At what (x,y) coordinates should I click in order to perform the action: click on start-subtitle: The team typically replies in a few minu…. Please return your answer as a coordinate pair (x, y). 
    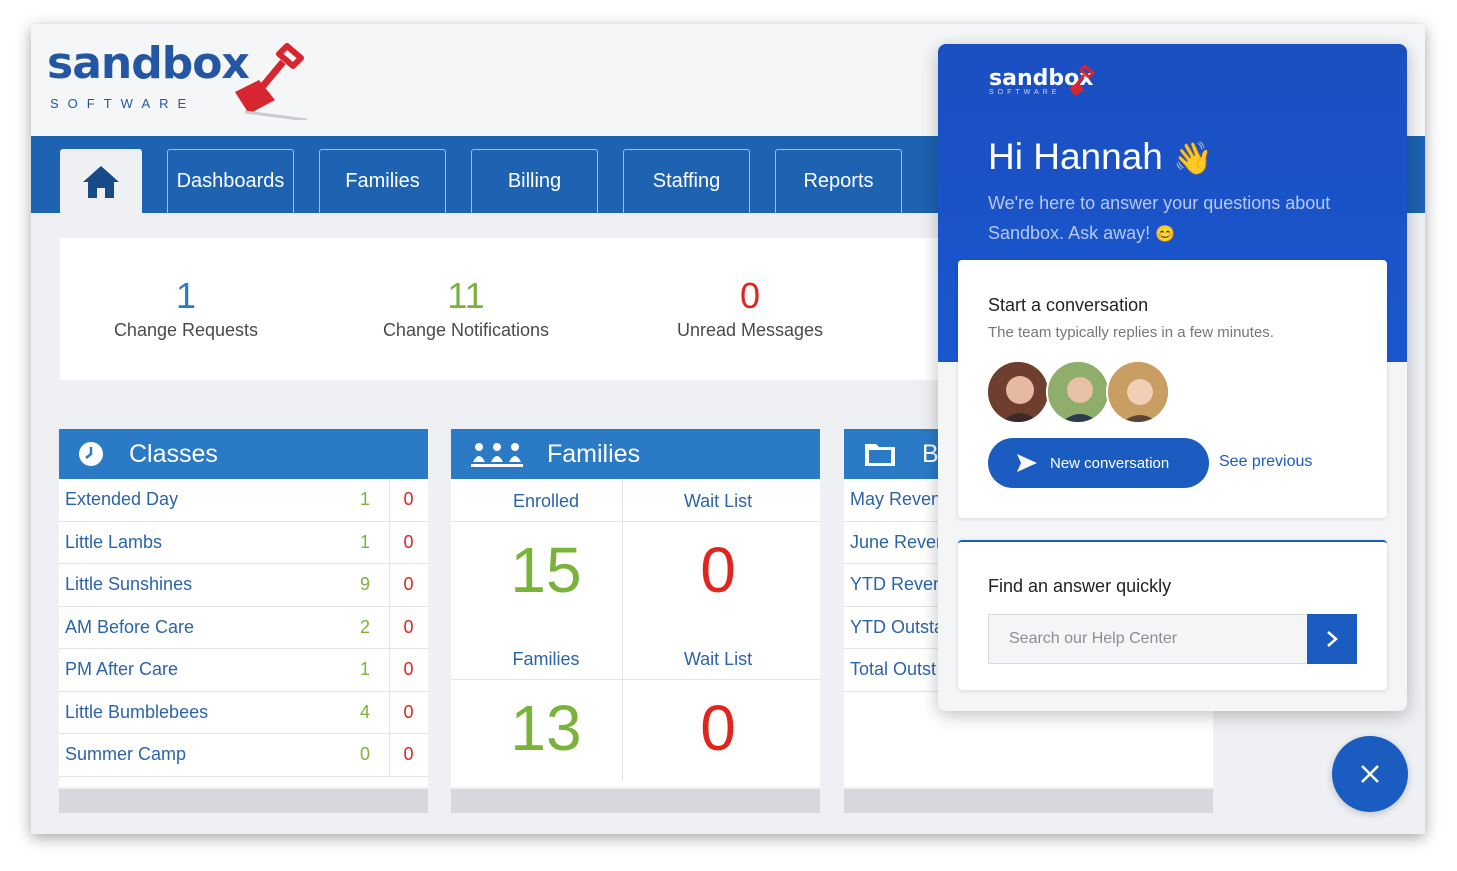
    Looking at the image, I should click on (1131, 332).